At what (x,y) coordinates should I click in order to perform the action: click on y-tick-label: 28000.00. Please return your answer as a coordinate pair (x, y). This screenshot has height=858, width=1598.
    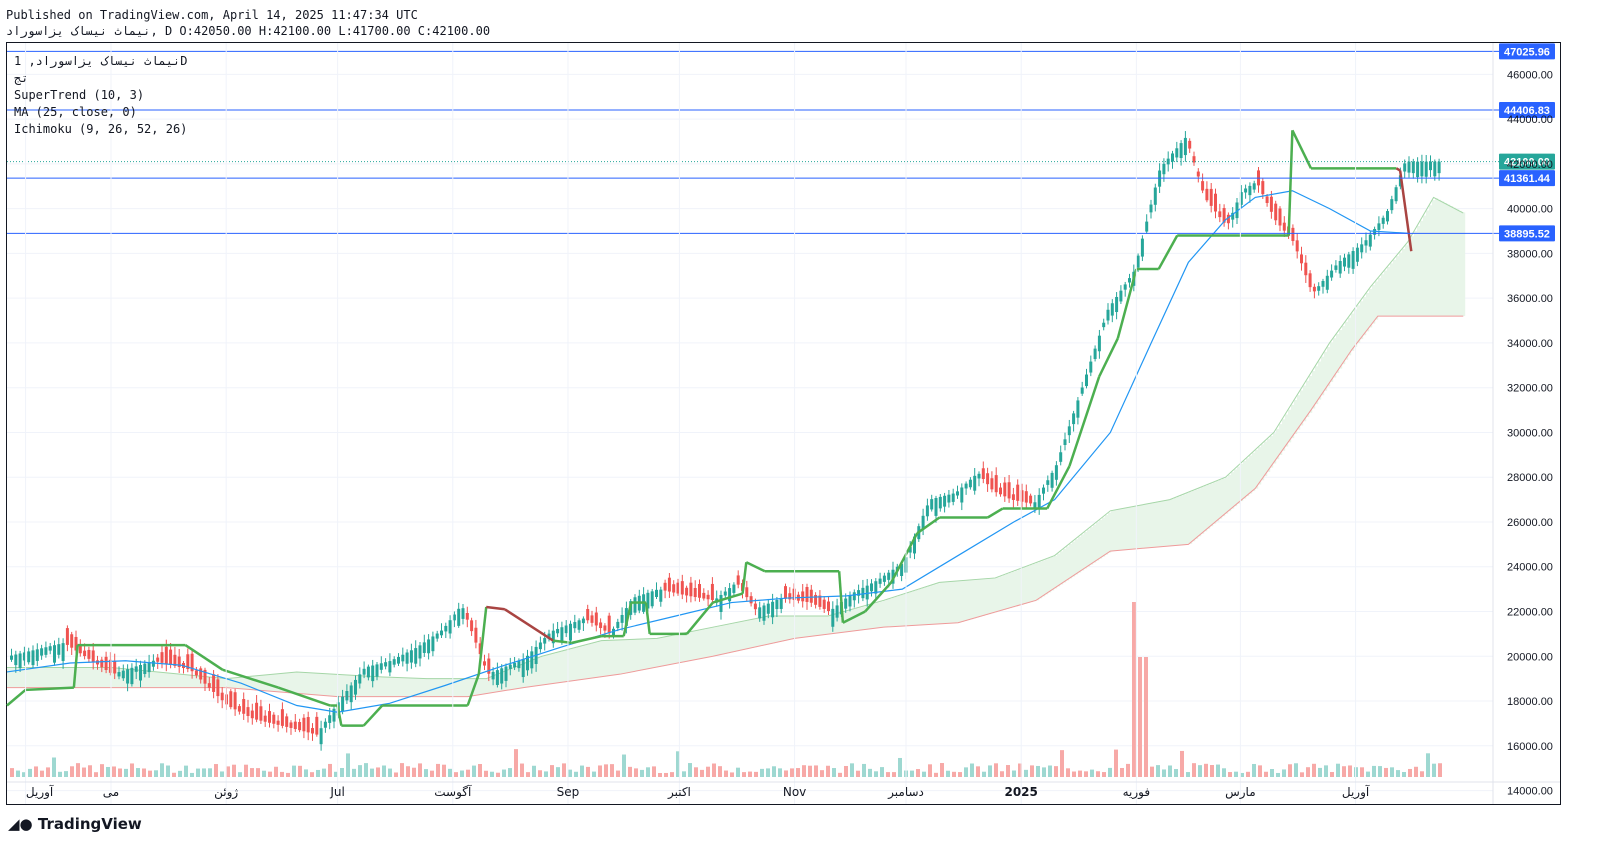
    Looking at the image, I should click on (1530, 478).